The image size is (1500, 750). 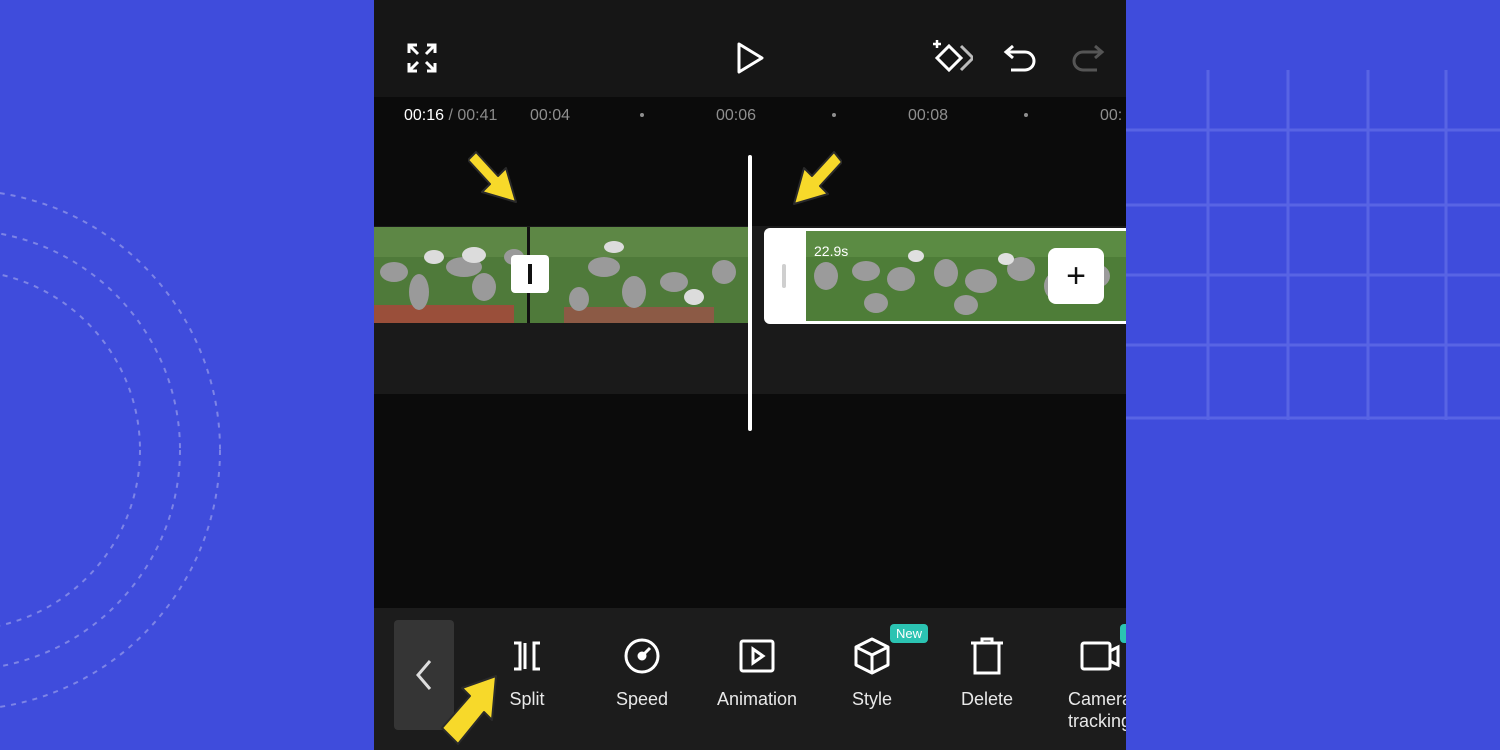 I want to click on ruler-tick: 00:, so click(x=1111, y=115).